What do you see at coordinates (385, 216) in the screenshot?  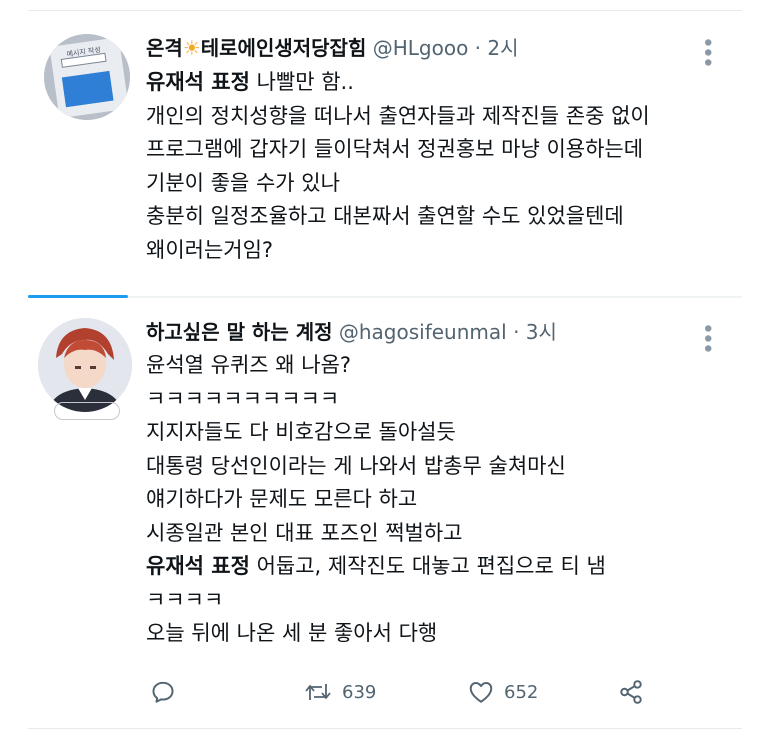 I see `tweet-line: 충분히 일정조율하고 대본짜서 출연할 수도 있었을텐데` at bounding box center [385, 216].